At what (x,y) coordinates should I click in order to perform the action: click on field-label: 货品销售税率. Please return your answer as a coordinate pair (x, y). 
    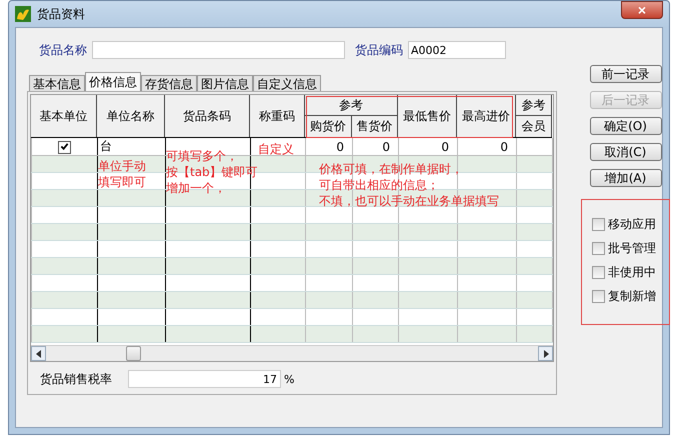
    Looking at the image, I should click on (76, 379).